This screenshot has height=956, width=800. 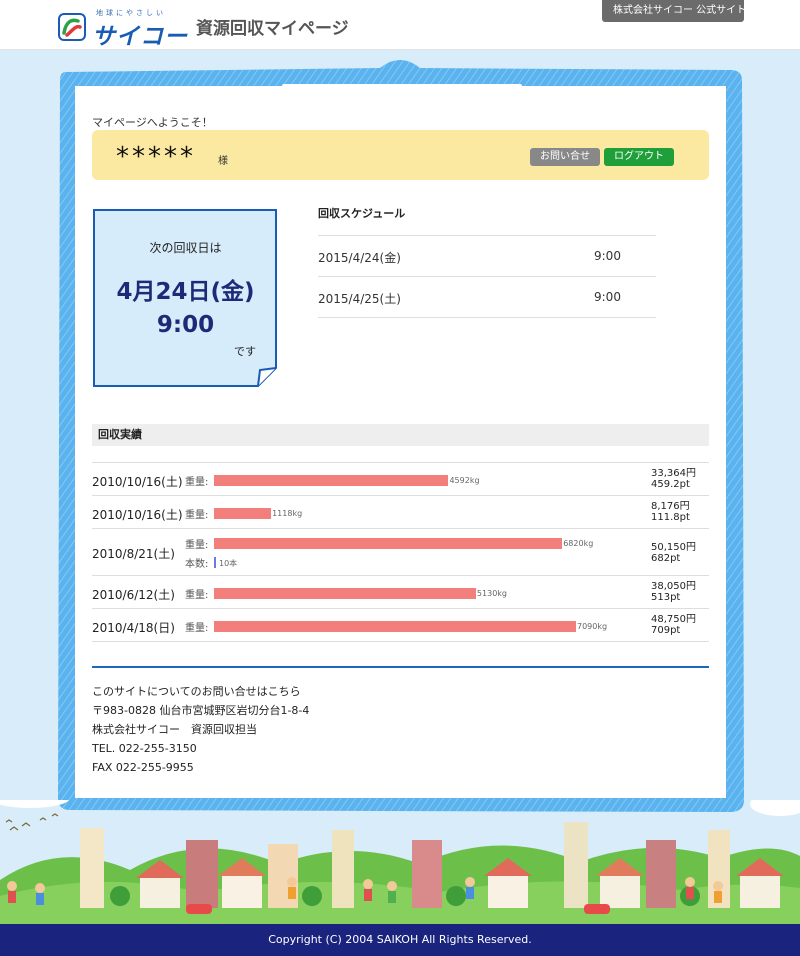 What do you see at coordinates (287, 513) in the screenshot?
I see `weight-value: 1118kg` at bounding box center [287, 513].